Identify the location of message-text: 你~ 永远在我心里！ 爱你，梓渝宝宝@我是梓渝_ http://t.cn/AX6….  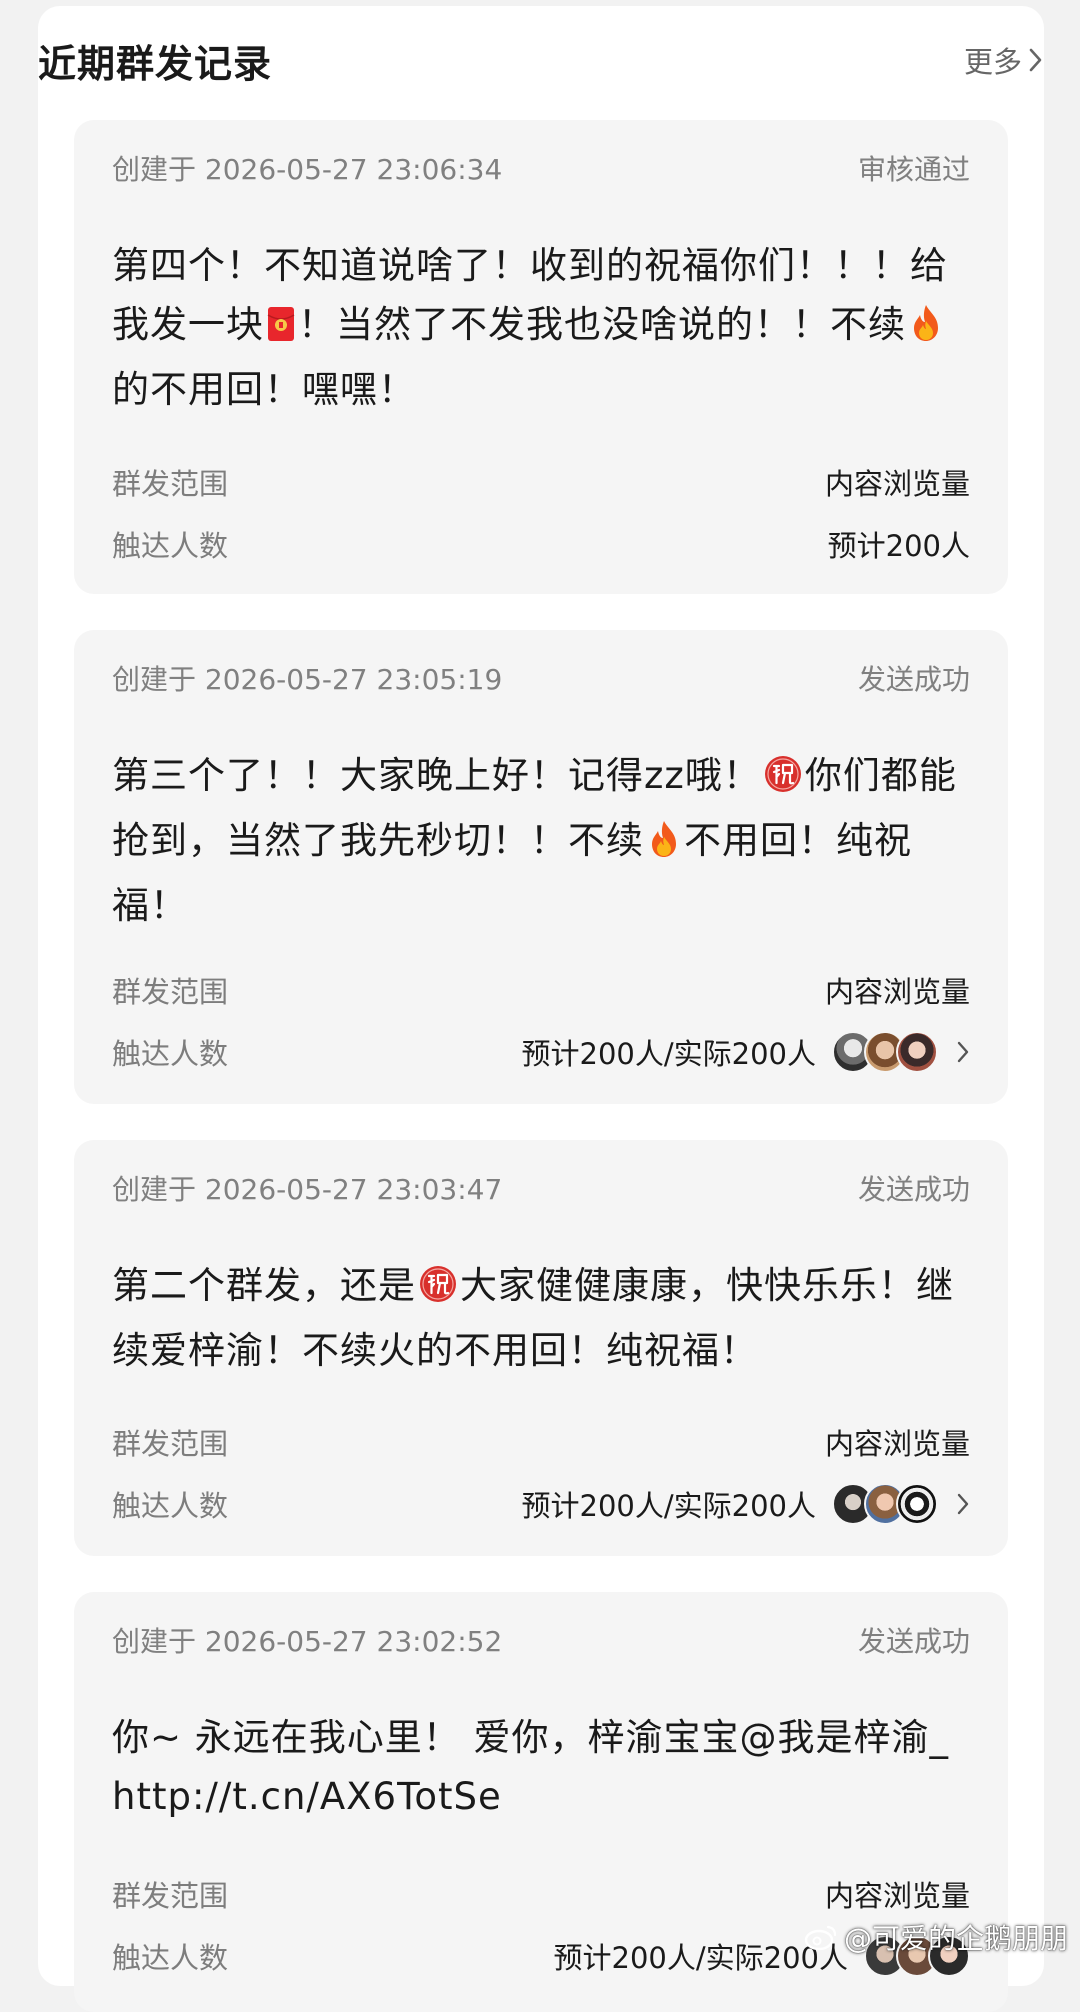
(530, 1767).